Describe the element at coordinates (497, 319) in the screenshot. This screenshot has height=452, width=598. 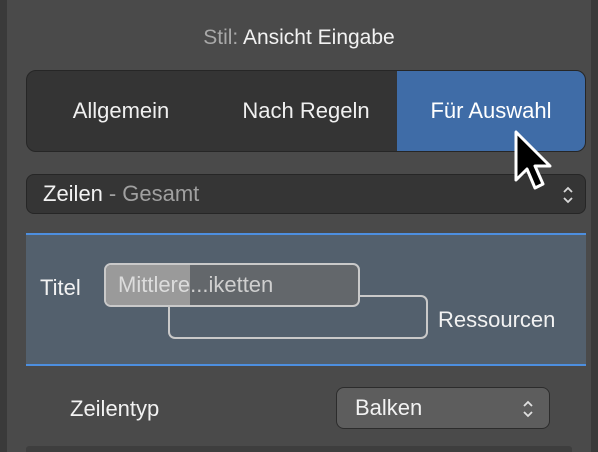
I see `ressourcen-label: Ressourcen` at that location.